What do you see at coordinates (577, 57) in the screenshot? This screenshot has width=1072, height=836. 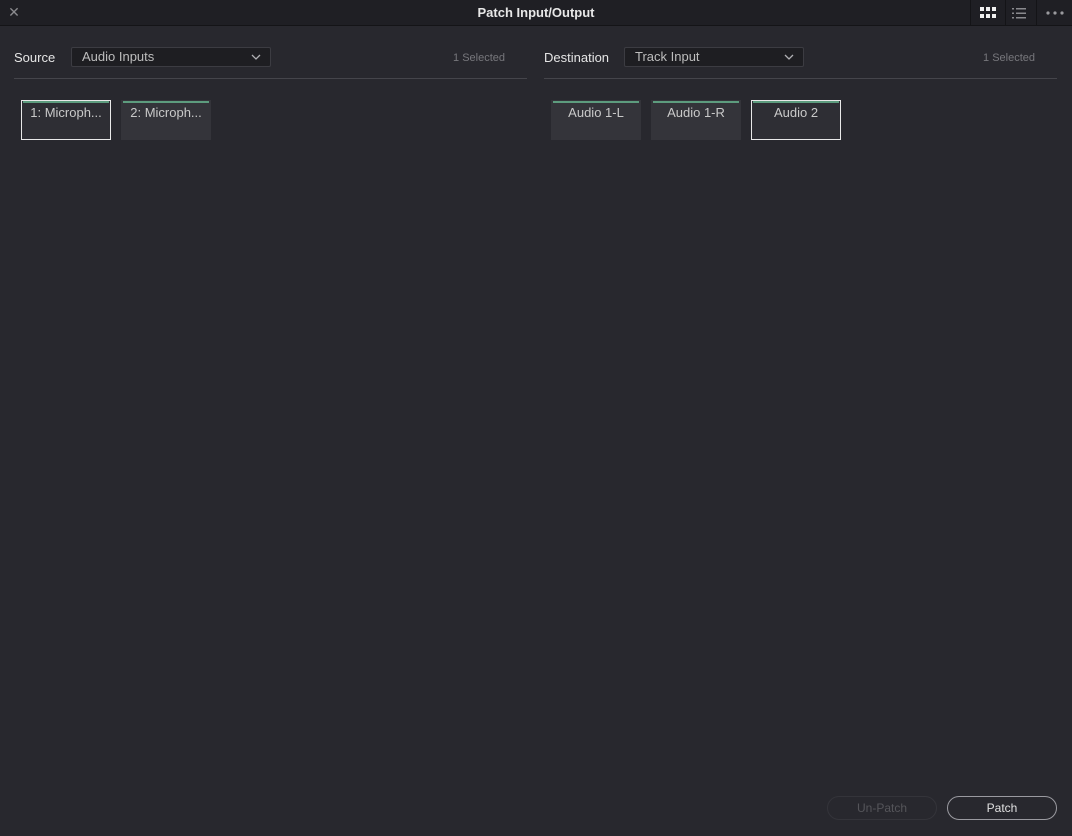 I see `destination-label: Destination` at bounding box center [577, 57].